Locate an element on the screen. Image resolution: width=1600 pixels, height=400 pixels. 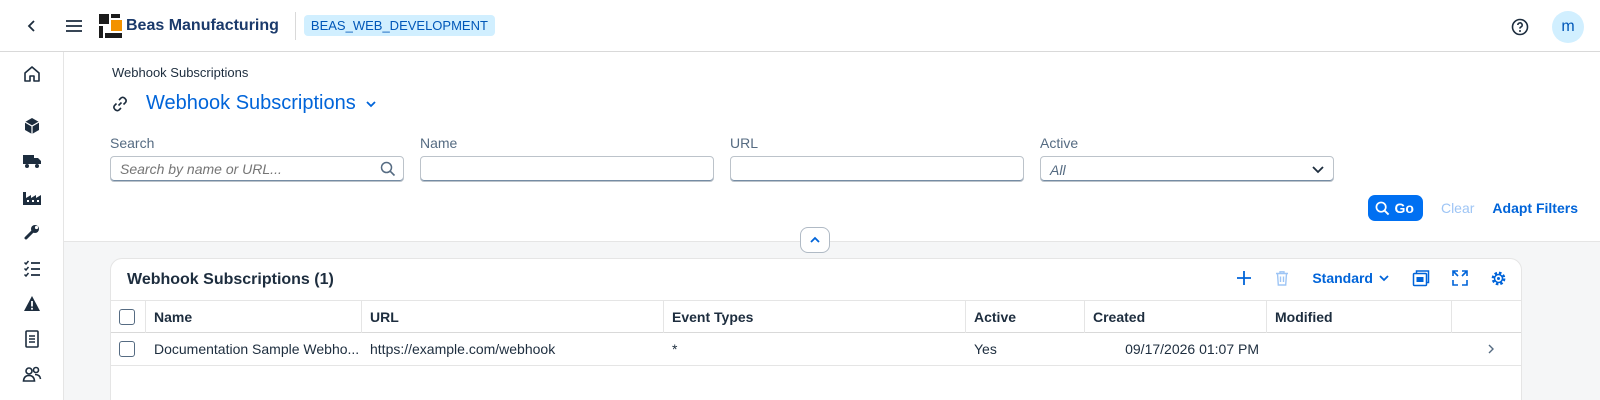
link-icon is located at coordinates (120, 103).